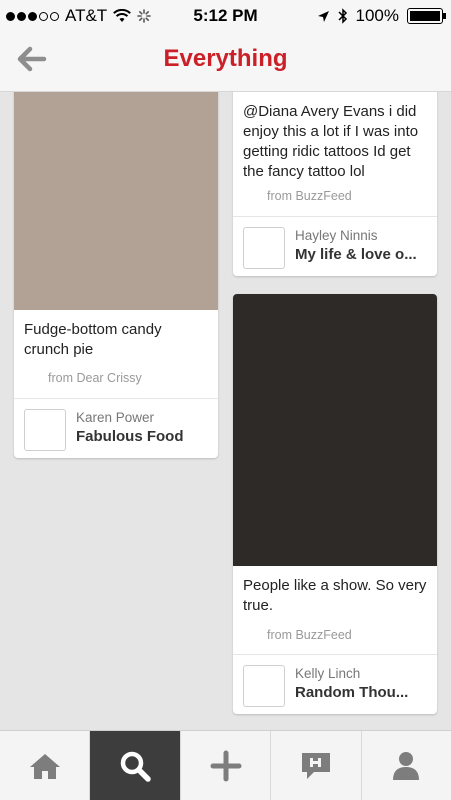  What do you see at coordinates (328, 673) in the screenshot?
I see `pinner-name: Kelly Linch` at bounding box center [328, 673].